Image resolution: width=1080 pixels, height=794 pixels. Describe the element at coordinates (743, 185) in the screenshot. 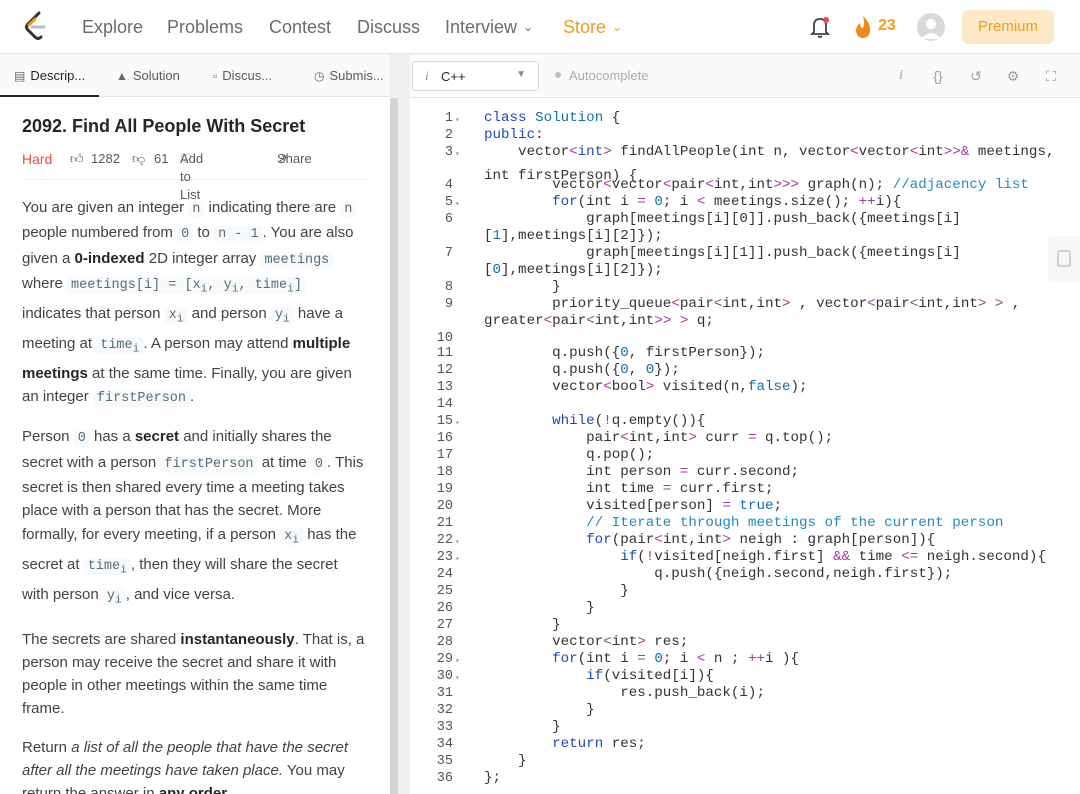

I see `code-token: int,int` at that location.